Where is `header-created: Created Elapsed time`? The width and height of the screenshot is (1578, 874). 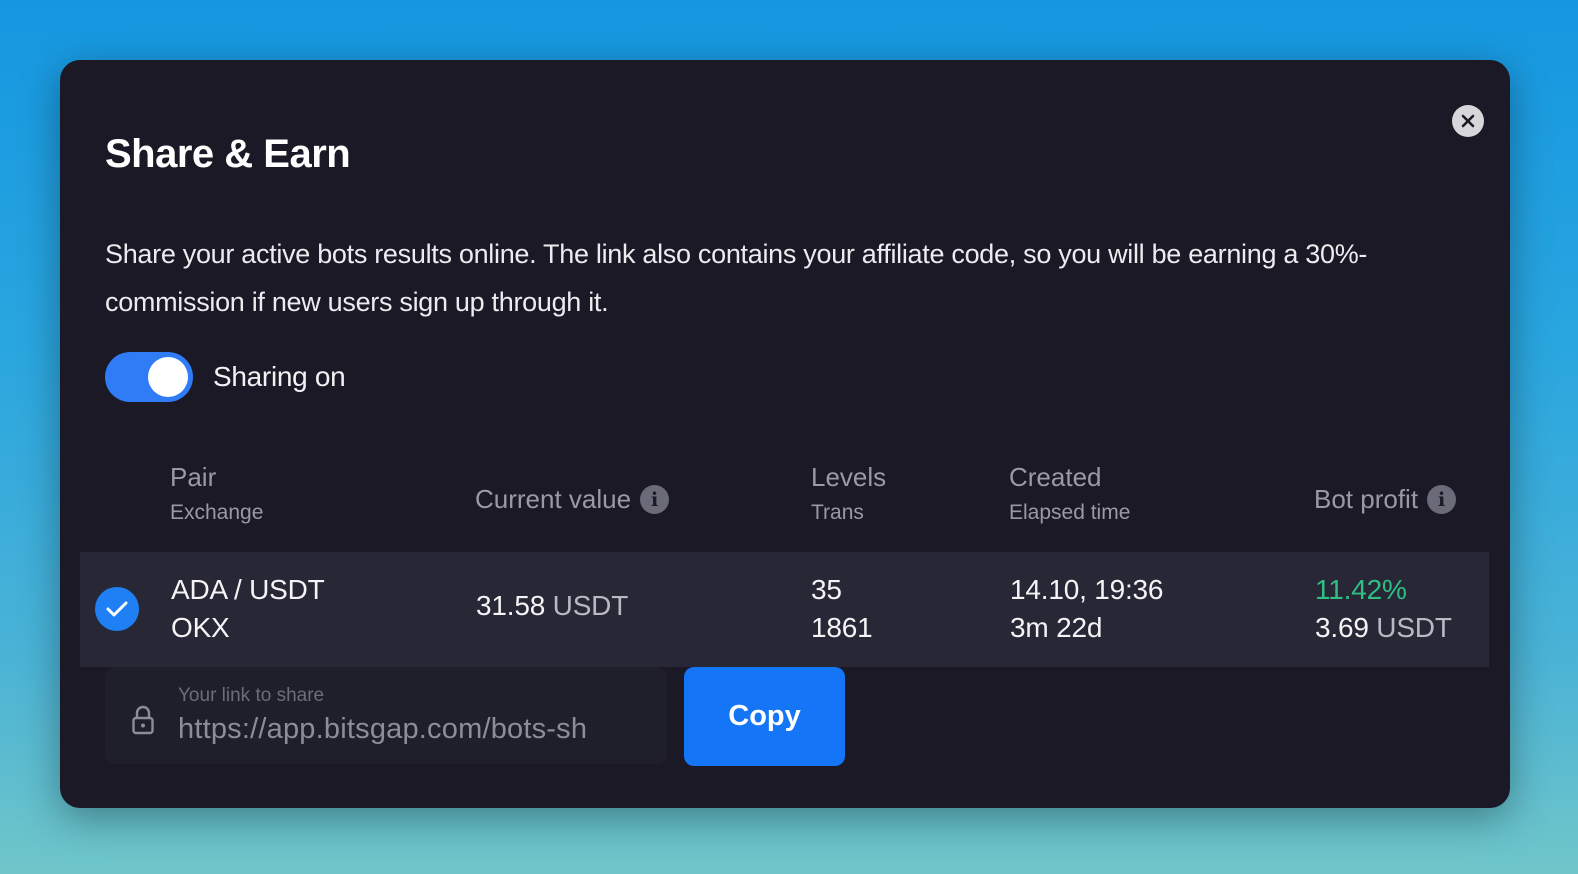
header-created: Created Elapsed time is located at coordinates (1069, 493).